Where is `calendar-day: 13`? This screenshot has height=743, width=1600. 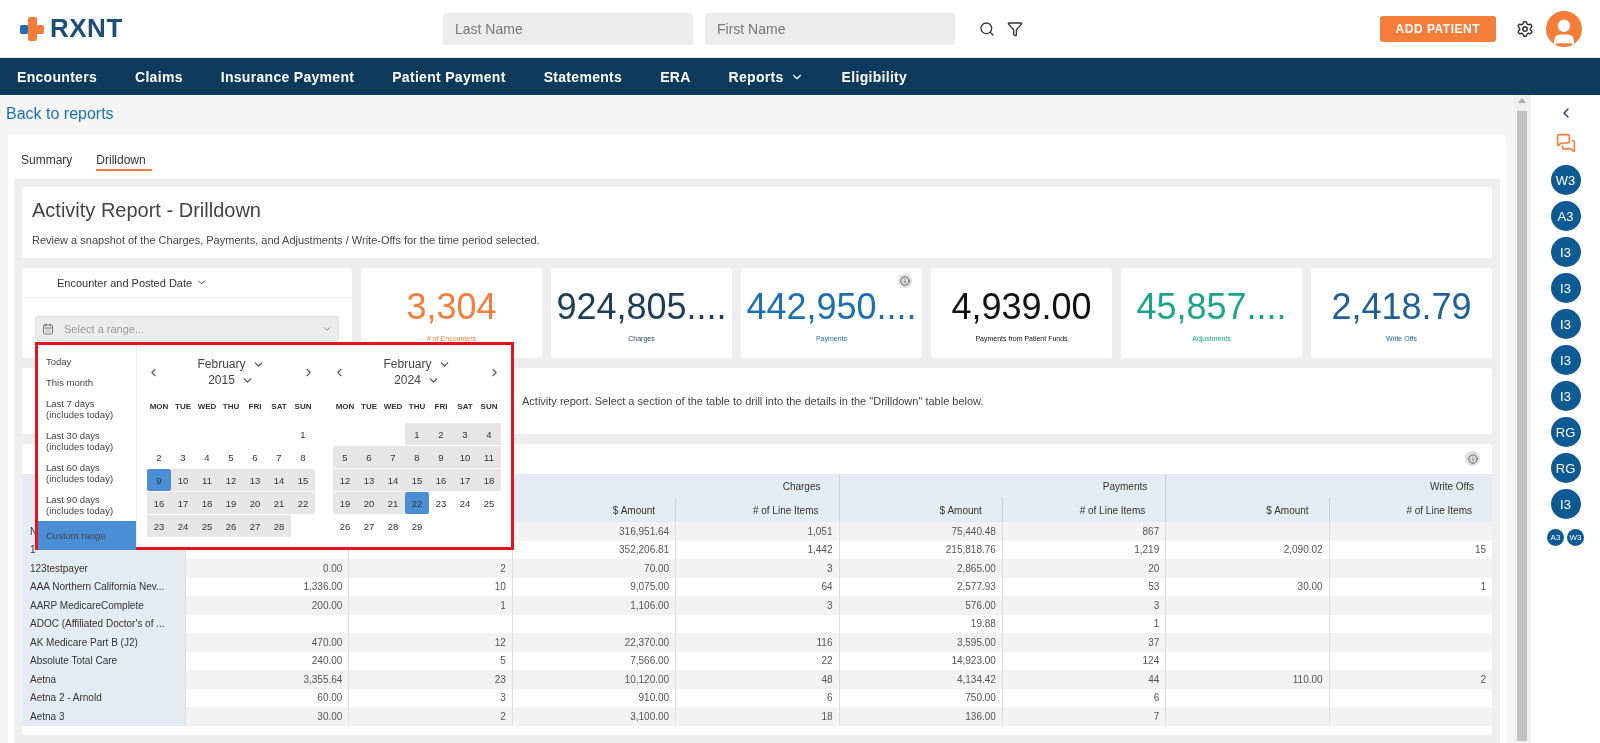
calendar-day: 13 is located at coordinates (369, 480).